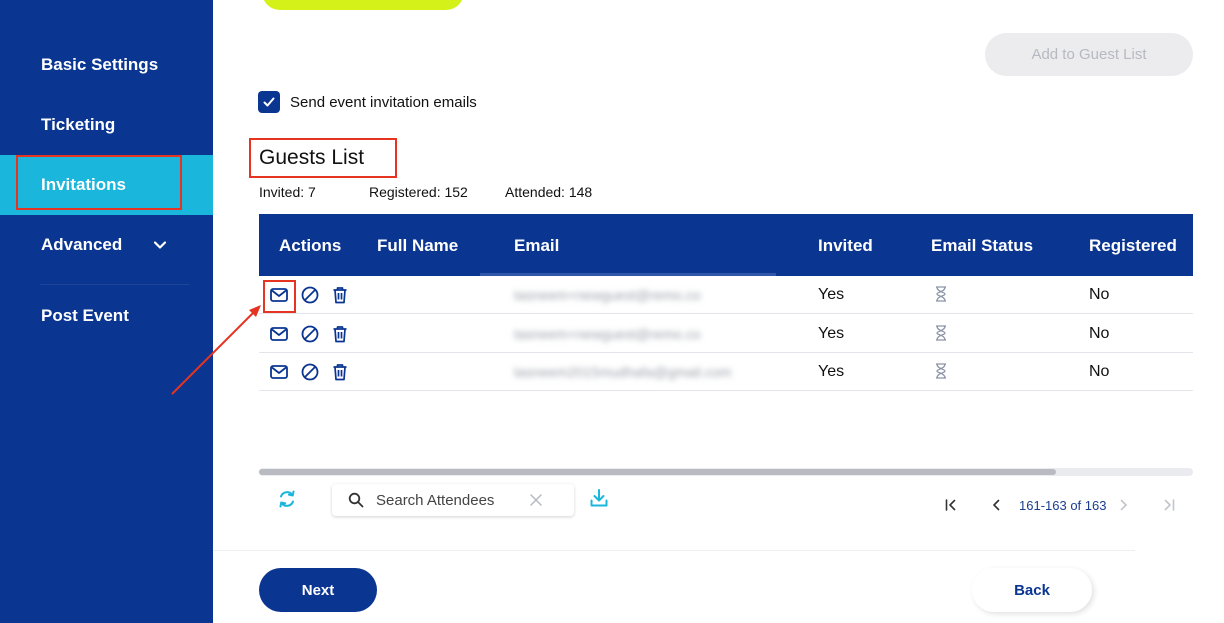  What do you see at coordinates (160, 245) in the screenshot?
I see `chevron-down-icon` at bounding box center [160, 245].